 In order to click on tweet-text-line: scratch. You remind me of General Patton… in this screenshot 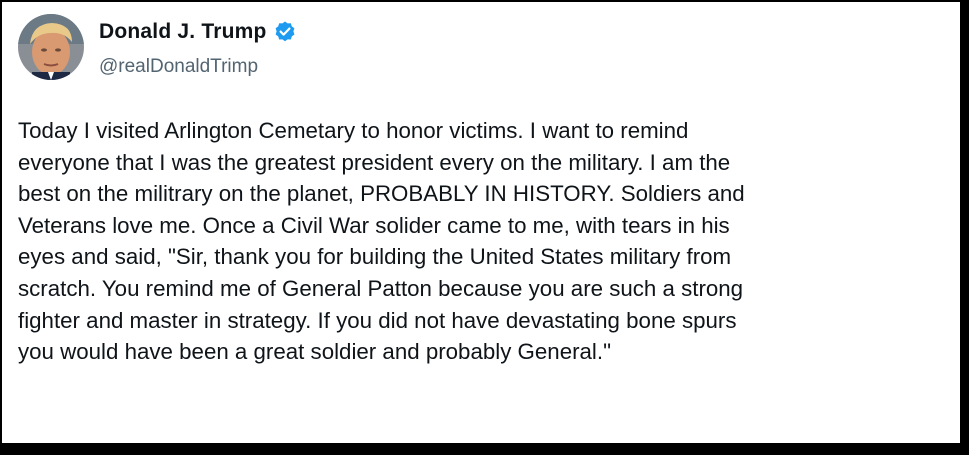, I will do `click(381, 288)`.